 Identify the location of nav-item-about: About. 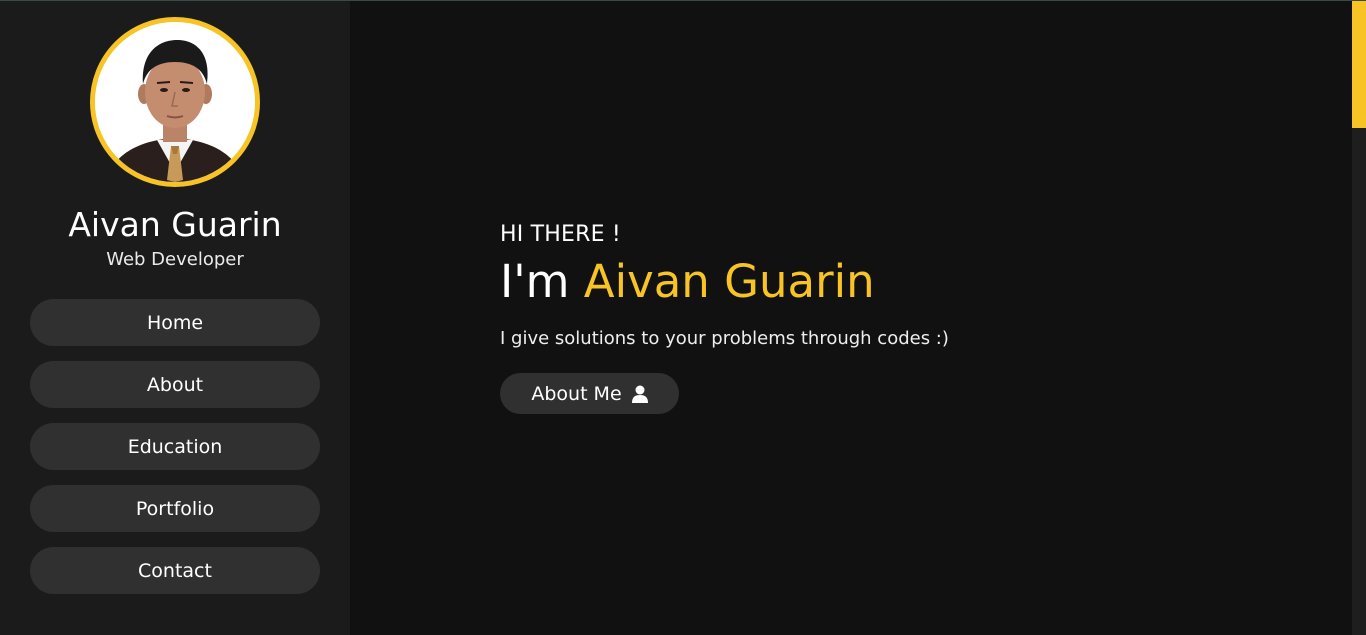
(175, 384).